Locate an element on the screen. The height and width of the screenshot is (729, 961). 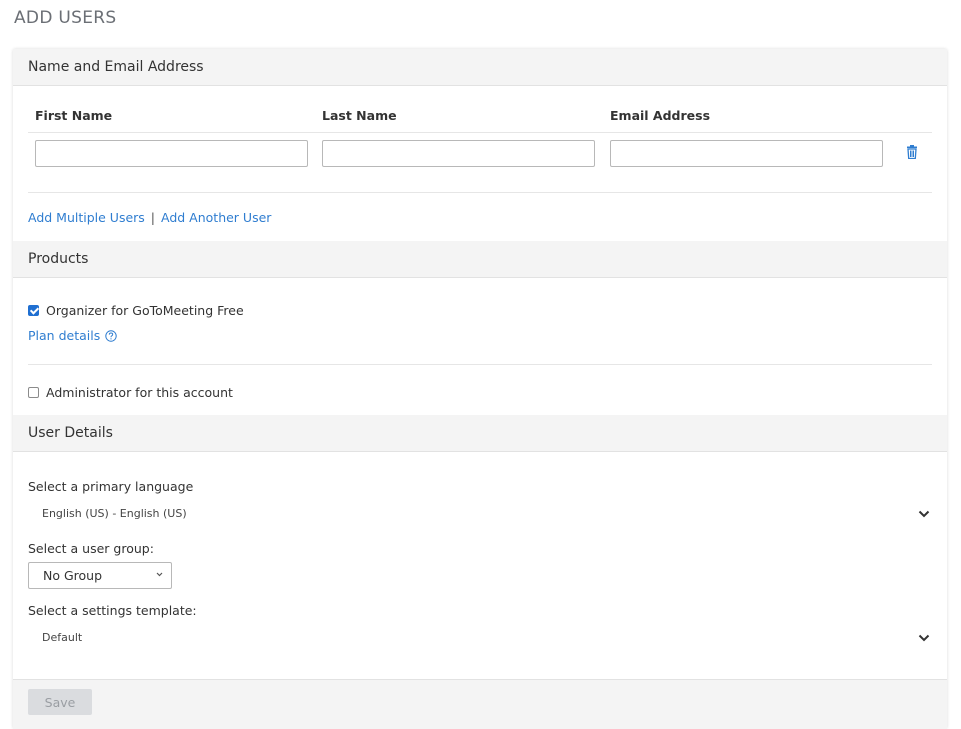
email-address-label: Email Address is located at coordinates (660, 115).